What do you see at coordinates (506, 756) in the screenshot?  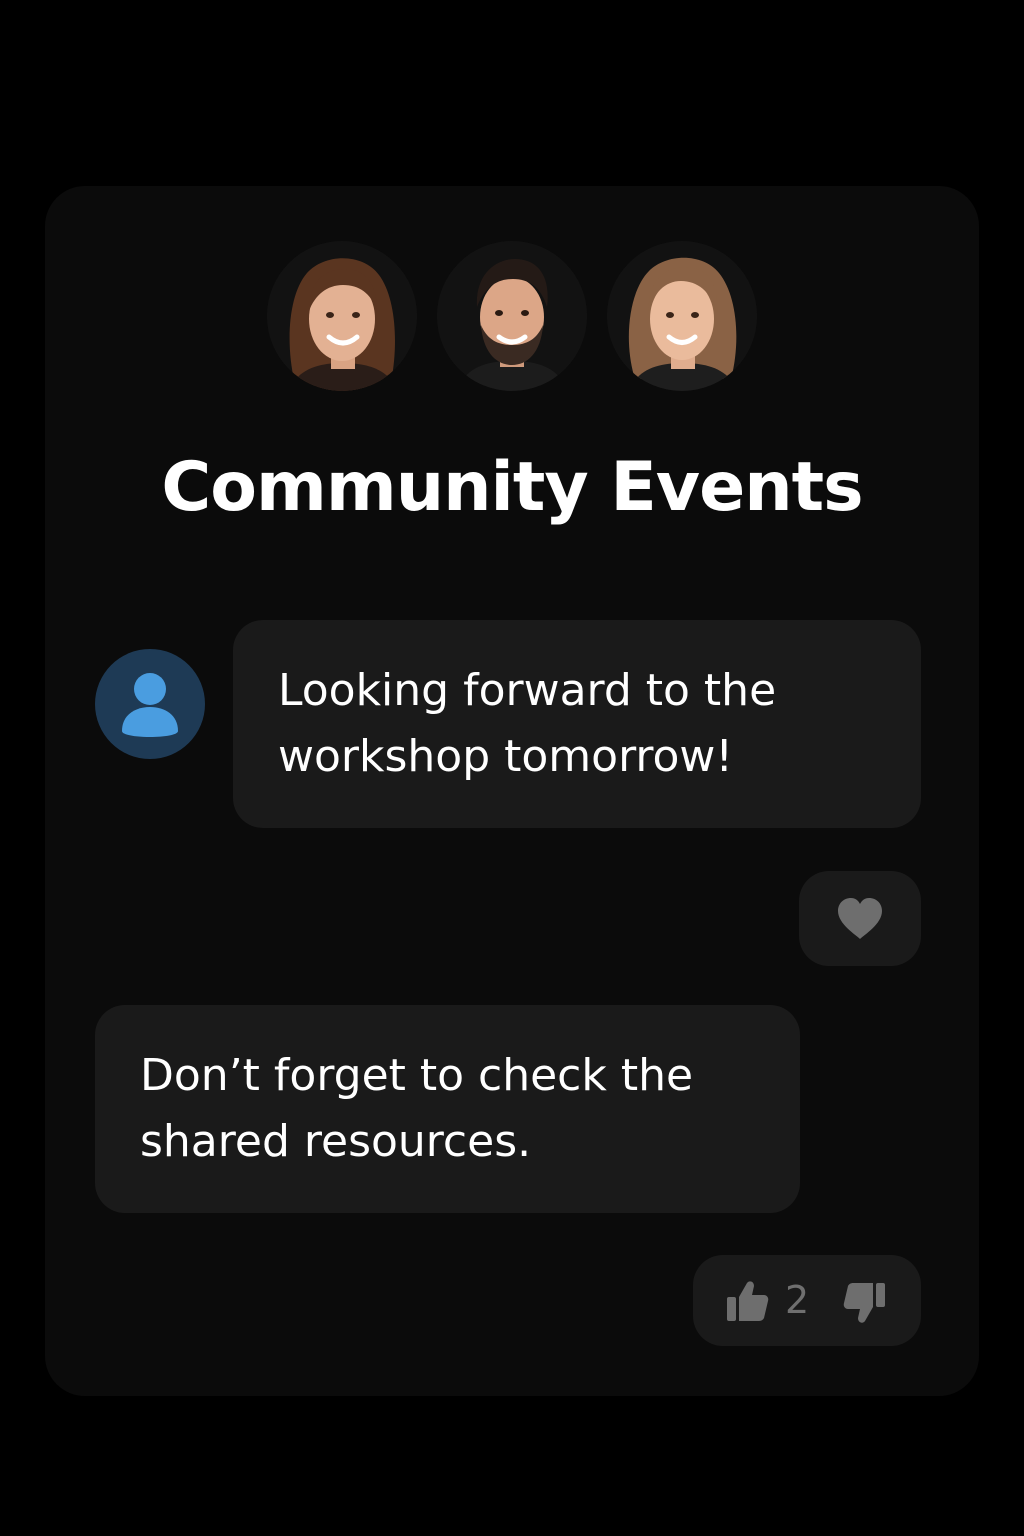 I see `message-text-line: workshop tomorrow!` at bounding box center [506, 756].